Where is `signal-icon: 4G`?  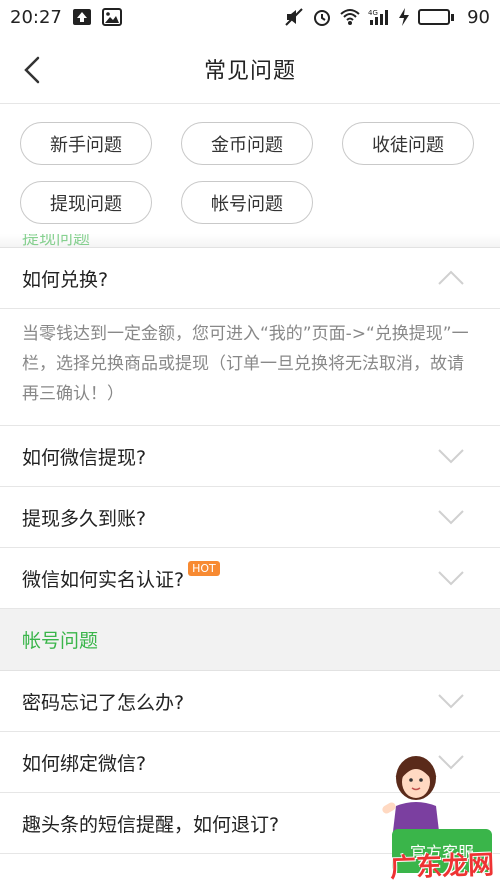 signal-icon: 4G is located at coordinates (378, 17).